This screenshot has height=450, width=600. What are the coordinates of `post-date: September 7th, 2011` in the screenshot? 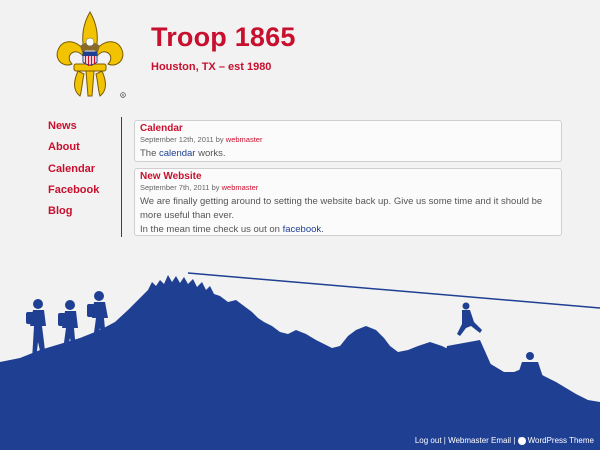 It's located at (175, 187).